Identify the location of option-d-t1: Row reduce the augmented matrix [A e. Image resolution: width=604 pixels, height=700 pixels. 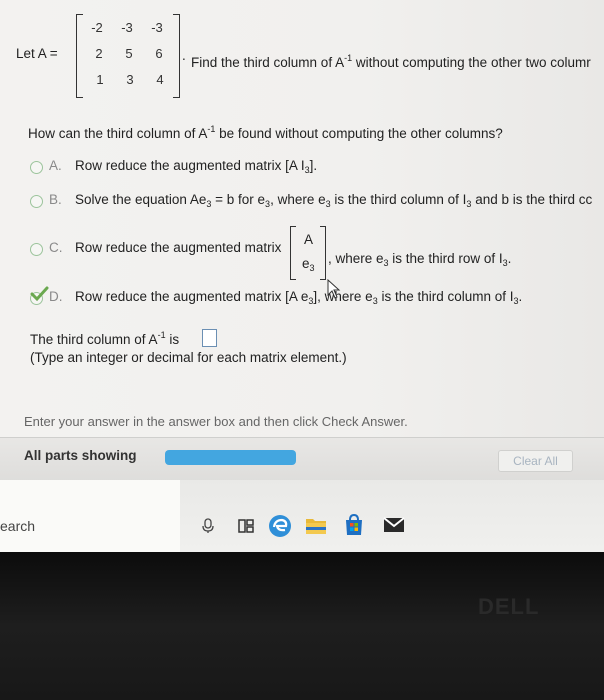
(192, 296).